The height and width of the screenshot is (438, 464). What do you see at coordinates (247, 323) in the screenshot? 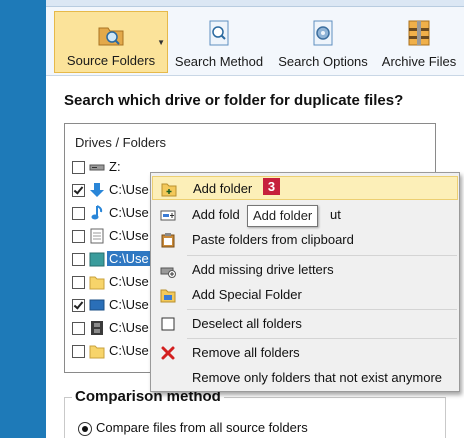
I see `menu-item-label: Deselect all folders` at bounding box center [247, 323].